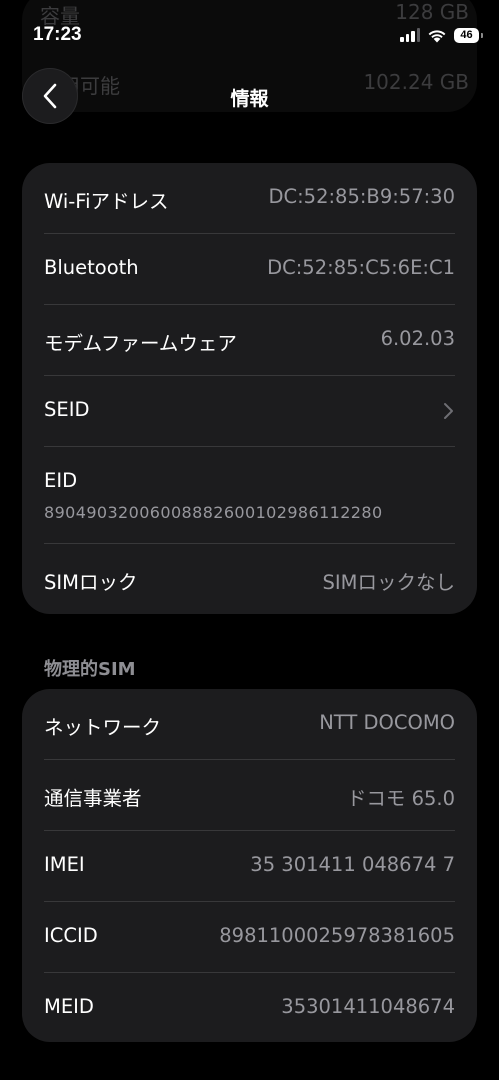  What do you see at coordinates (448, 411) in the screenshot?
I see `chevron-right-icon` at bounding box center [448, 411].